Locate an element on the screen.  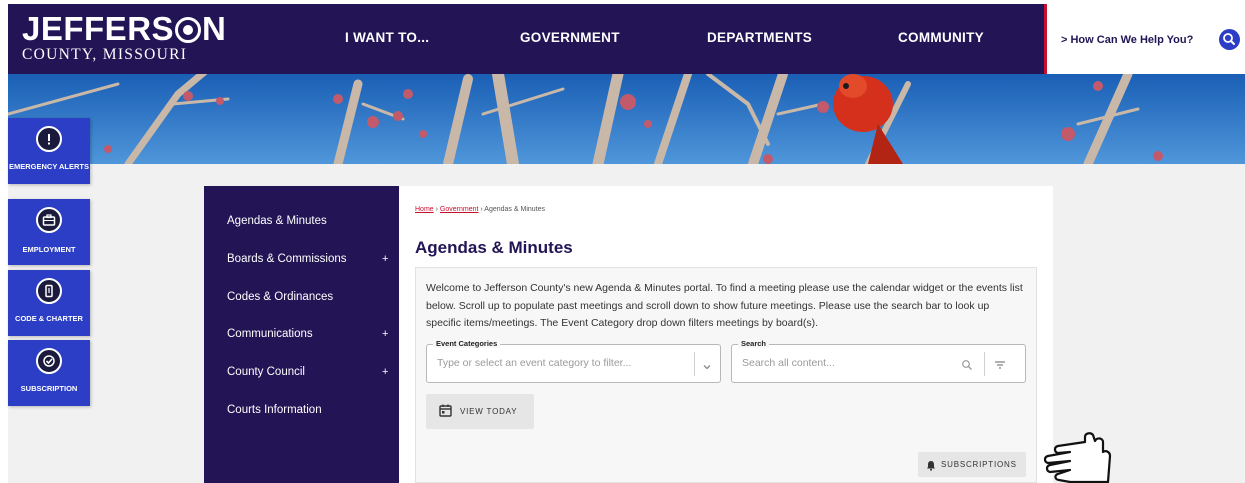
breadcrumb: Home › Government › Agendas & Minutes is located at coordinates (480, 209).